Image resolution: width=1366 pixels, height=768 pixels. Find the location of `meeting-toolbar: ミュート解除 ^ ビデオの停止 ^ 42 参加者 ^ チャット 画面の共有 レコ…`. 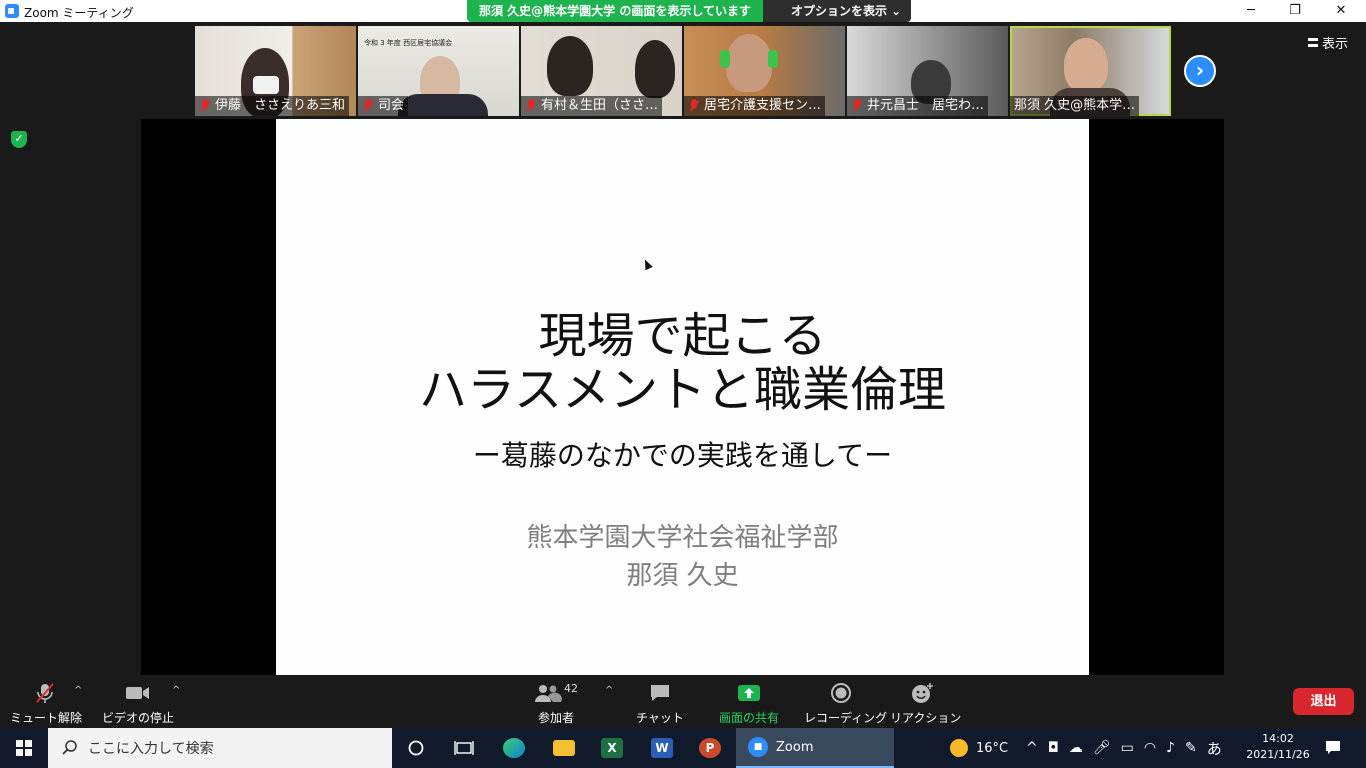

meeting-toolbar: ミュート解除 ^ ビデオの停止 ^ 42 参加者 ^ チャット 画面の共有 レコ… is located at coordinates (683, 701).